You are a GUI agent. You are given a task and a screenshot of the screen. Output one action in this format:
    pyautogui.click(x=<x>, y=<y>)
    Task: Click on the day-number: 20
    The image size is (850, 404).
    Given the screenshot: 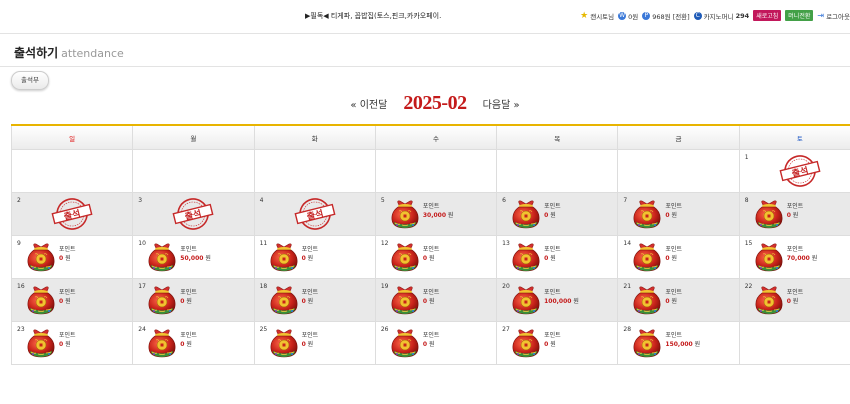 What is the action you would take?
    pyautogui.click(x=506, y=286)
    